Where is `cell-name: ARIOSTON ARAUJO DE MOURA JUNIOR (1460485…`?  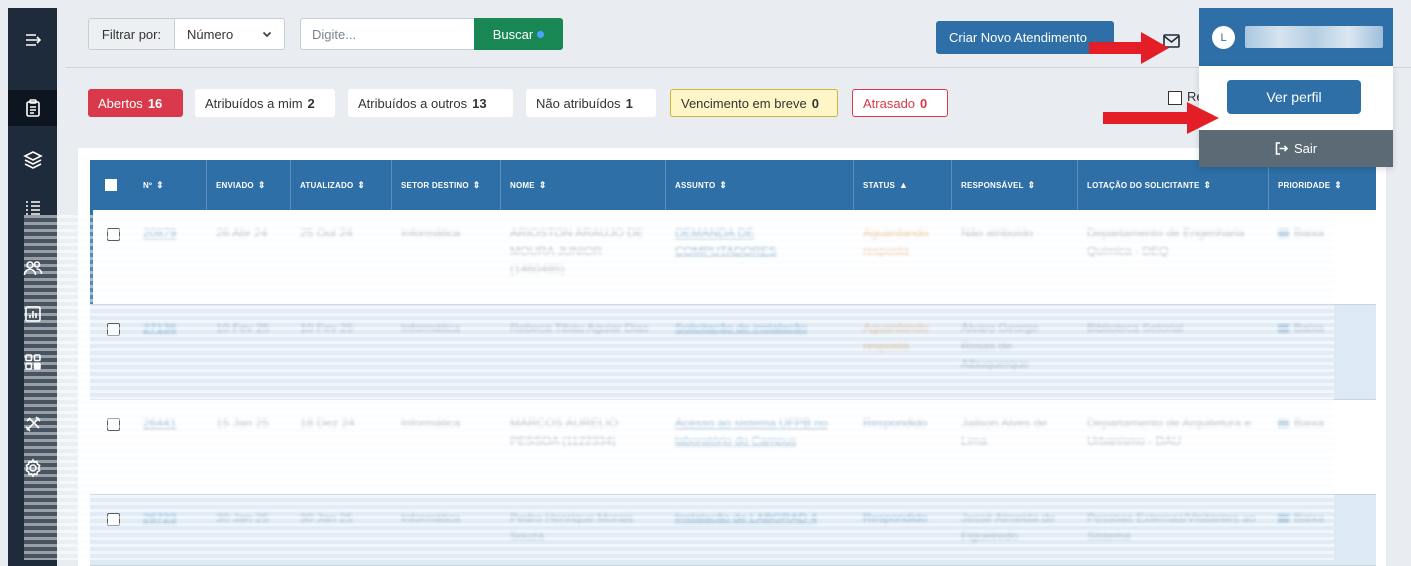 cell-name: ARIOSTON ARAUJO DE MOURA JUNIOR (1460485… is located at coordinates (577, 251).